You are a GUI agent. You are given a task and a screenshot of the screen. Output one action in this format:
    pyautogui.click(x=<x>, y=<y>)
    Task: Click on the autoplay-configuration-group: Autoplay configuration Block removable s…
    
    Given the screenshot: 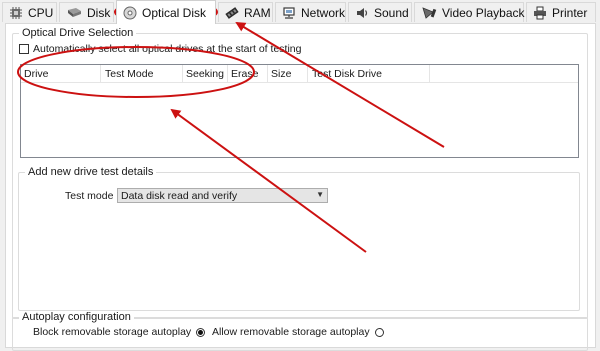 What is the action you would take?
    pyautogui.click(x=300, y=331)
    